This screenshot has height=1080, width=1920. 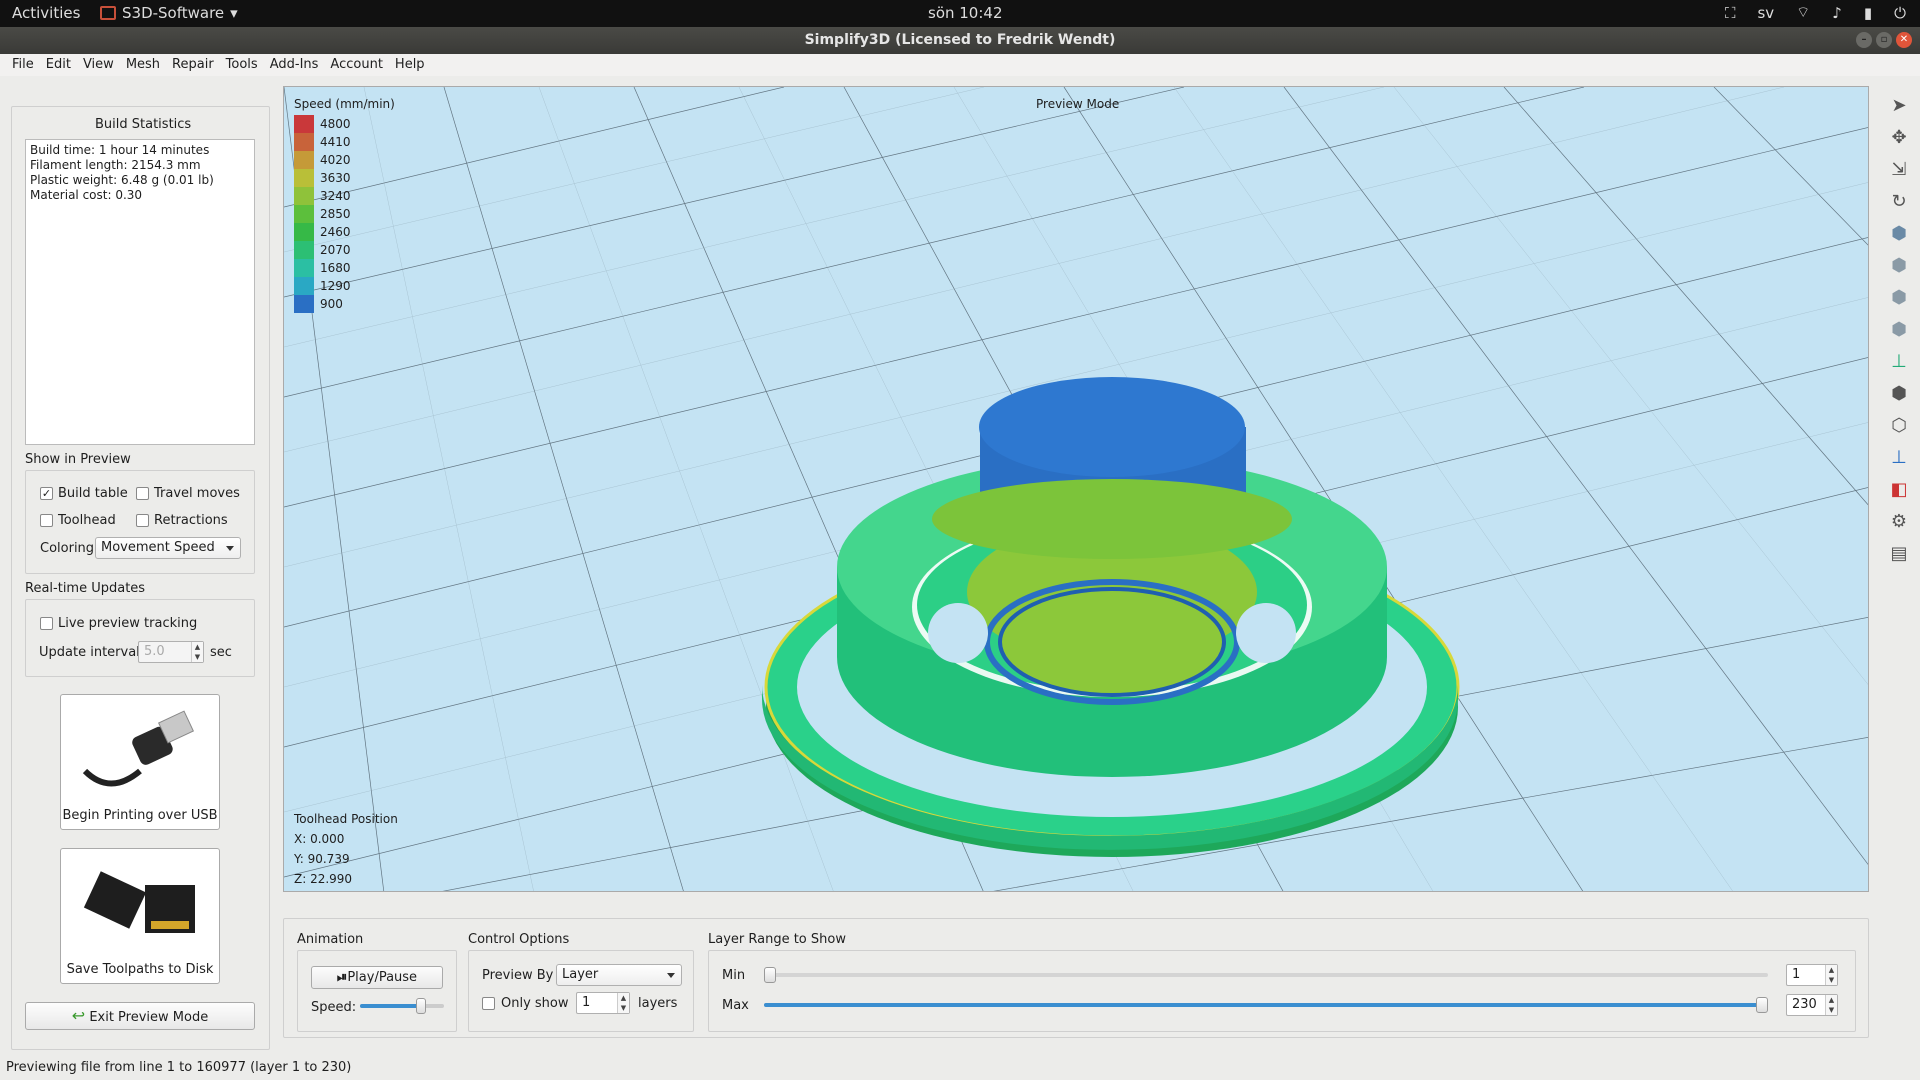 What do you see at coordinates (128, 623) in the screenshot?
I see `live-preview-label: Live preview tracking` at bounding box center [128, 623].